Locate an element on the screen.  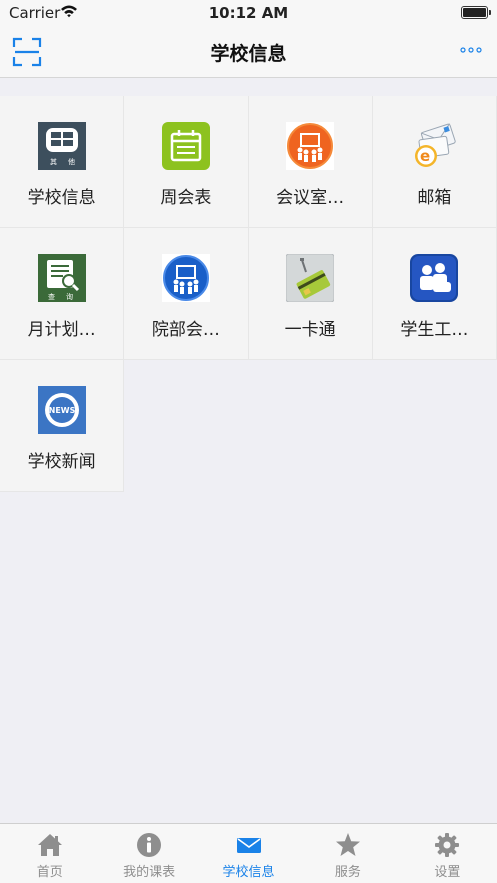
grid-item-weekly-meeting: 周会表 is located at coordinates (186, 162).